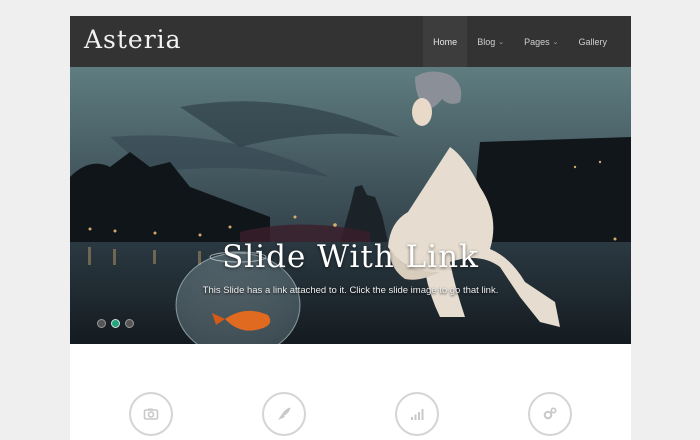  I want to click on site-header: Asteria Home Blog ⌄ Pages ⌄ Gallery, so click(350, 41).